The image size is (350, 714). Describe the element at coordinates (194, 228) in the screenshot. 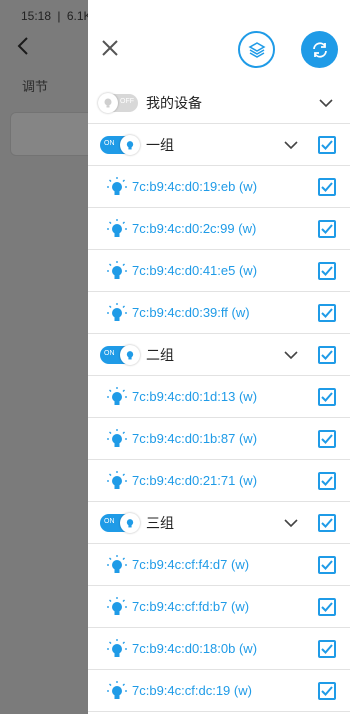

I see `device-name: 7c:b9:4c:d0:2c:99 (w)` at that location.